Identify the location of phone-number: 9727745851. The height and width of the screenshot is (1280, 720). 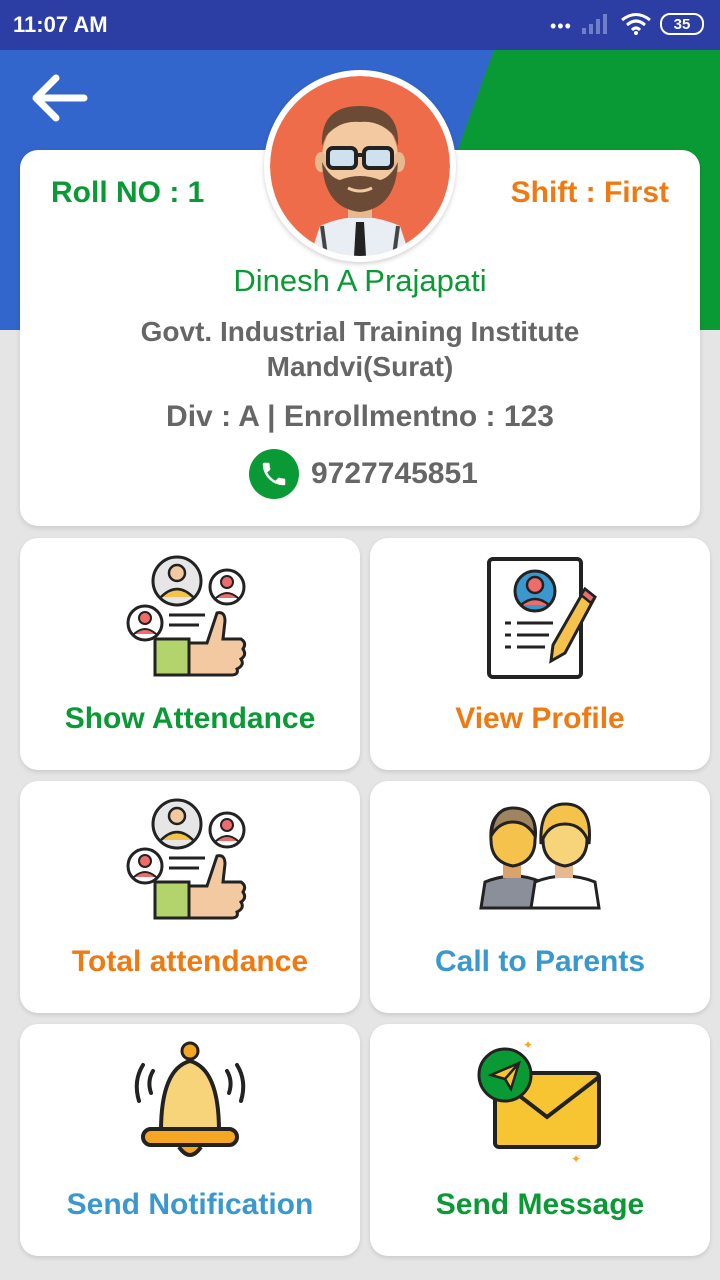
(394, 474).